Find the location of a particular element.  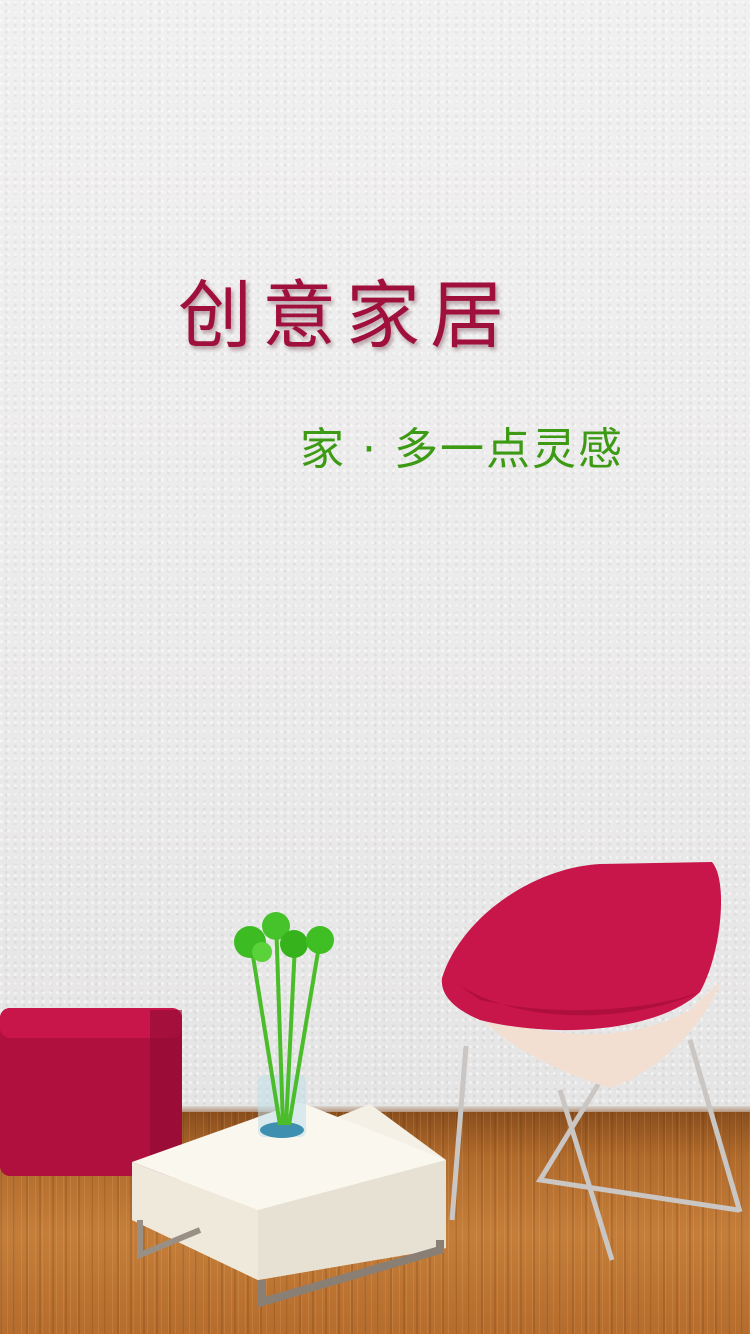

lounge-chair is located at coordinates (592, 1061).